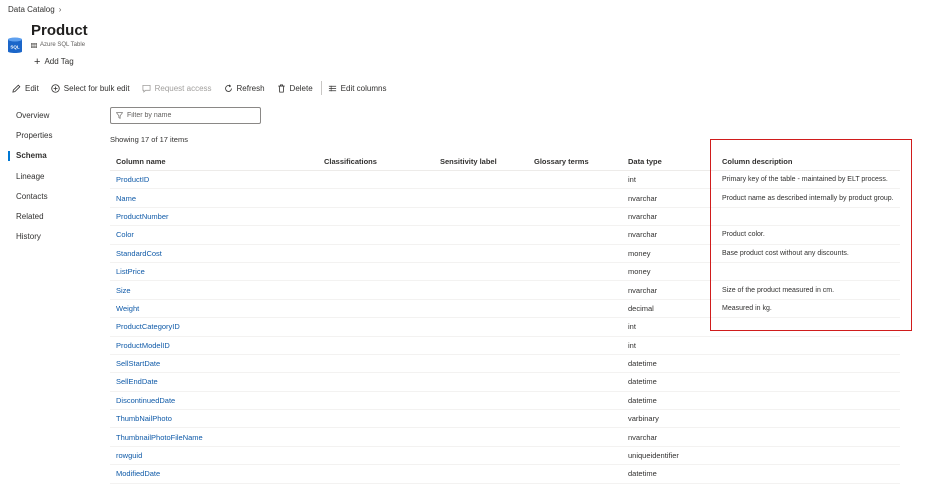 The image size is (926, 493). I want to click on column-name-link: rowguid, so click(214, 456).